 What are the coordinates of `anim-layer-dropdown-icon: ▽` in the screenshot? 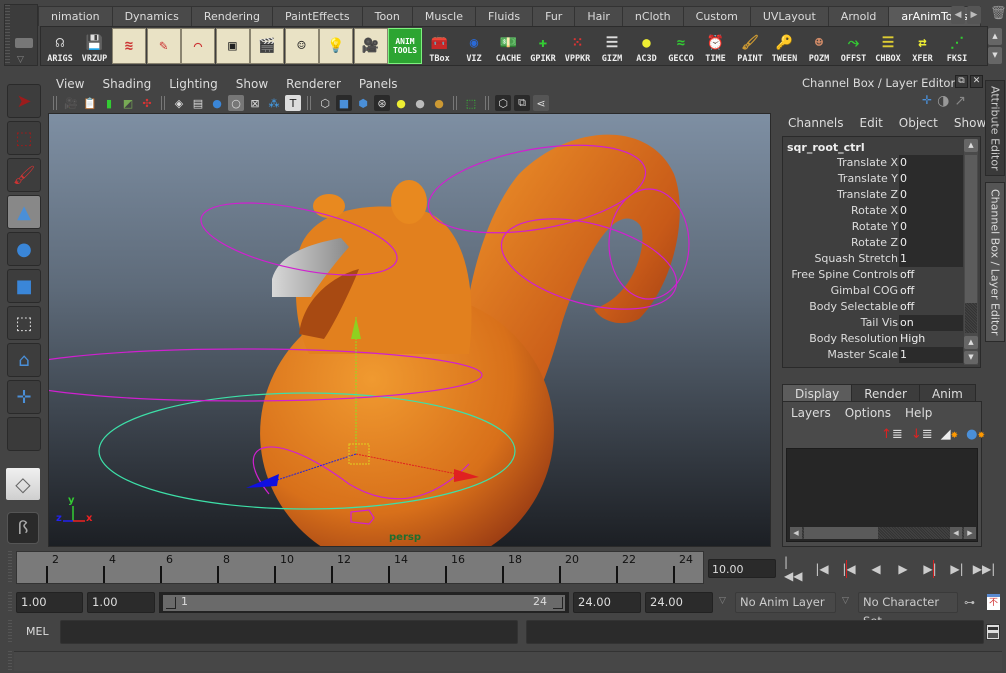 It's located at (722, 601).